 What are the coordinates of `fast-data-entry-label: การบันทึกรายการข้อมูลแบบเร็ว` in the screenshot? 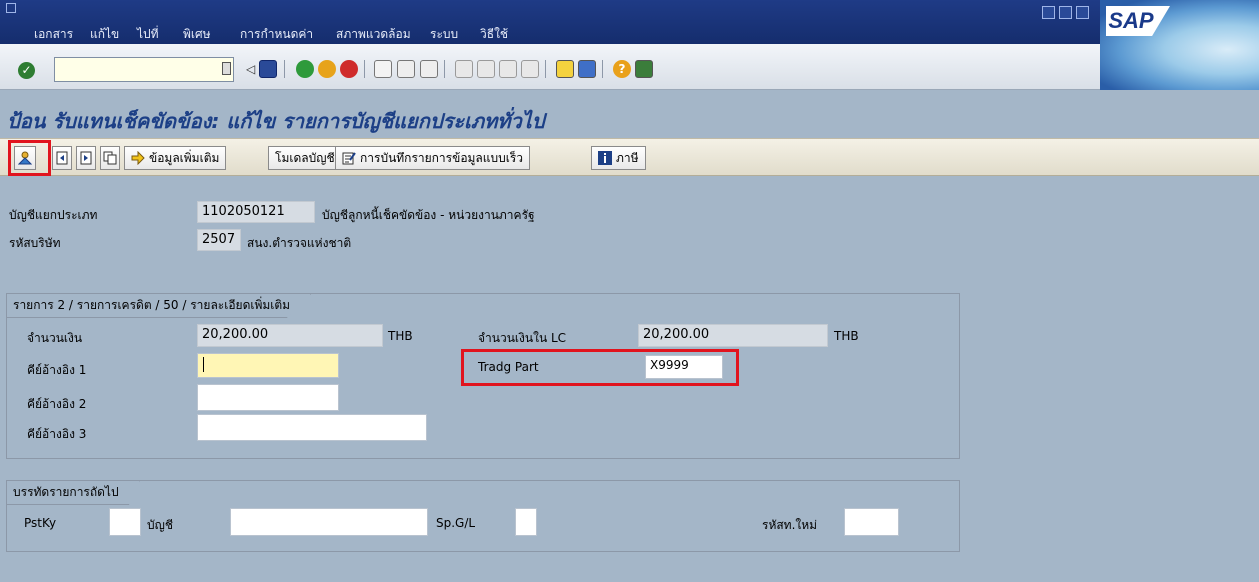 It's located at (442, 157).